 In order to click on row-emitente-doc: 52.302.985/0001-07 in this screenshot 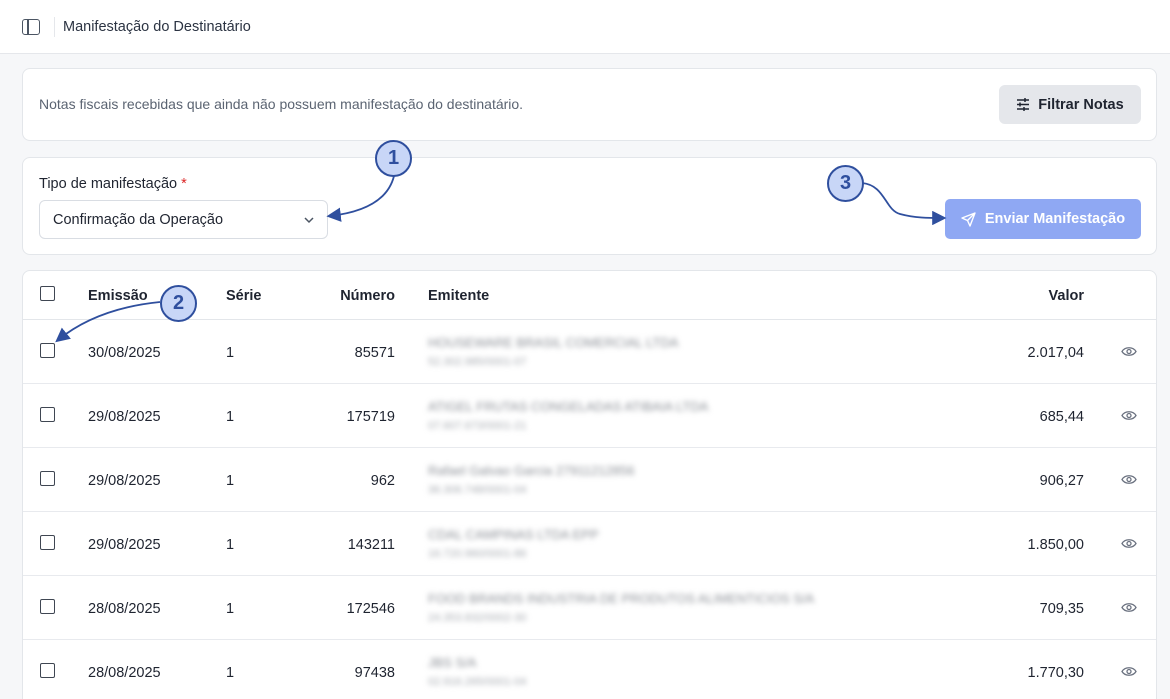, I will do `click(477, 362)`.